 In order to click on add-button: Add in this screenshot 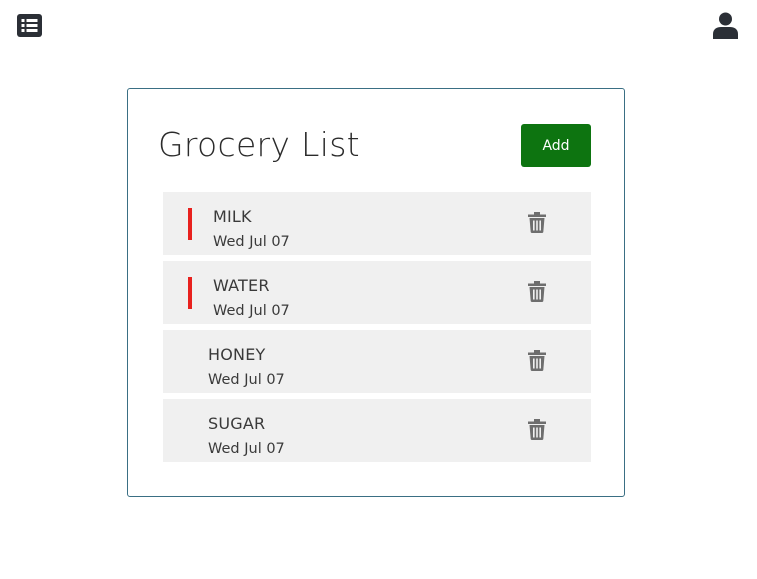, I will do `click(556, 145)`.